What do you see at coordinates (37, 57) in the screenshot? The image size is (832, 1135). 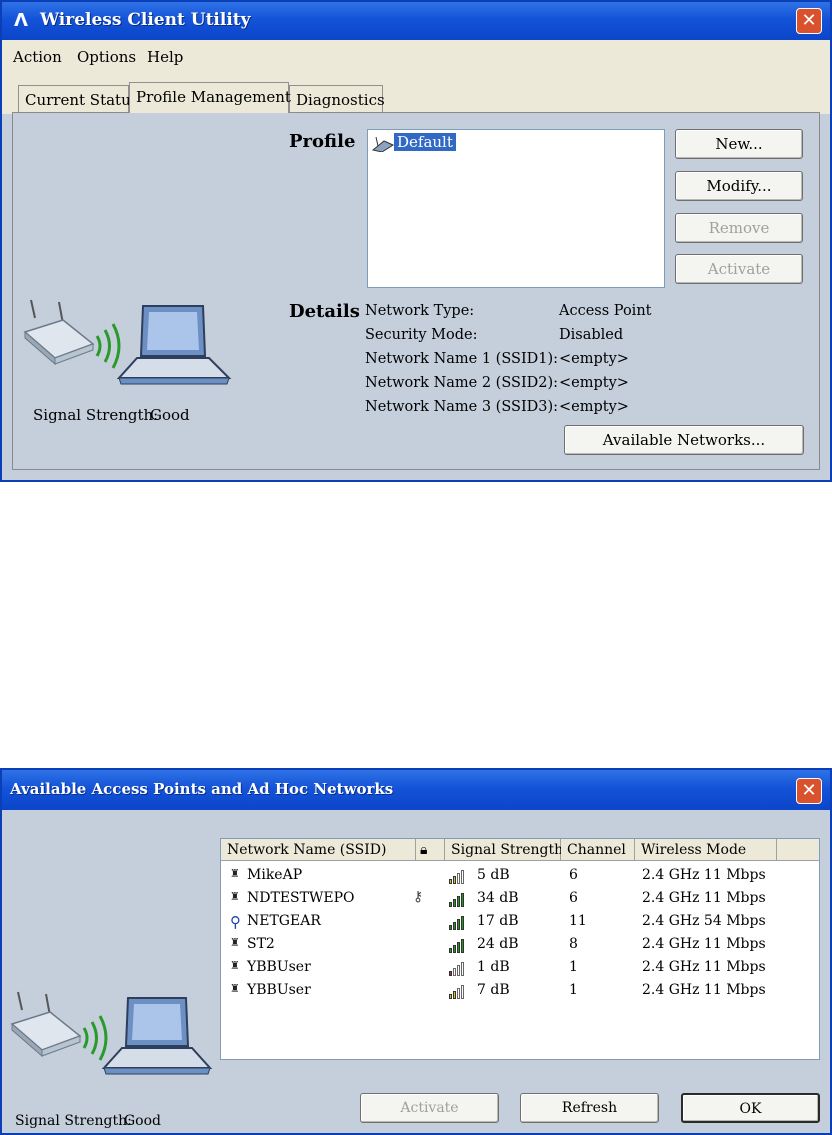 I see `menu-action: Action` at bounding box center [37, 57].